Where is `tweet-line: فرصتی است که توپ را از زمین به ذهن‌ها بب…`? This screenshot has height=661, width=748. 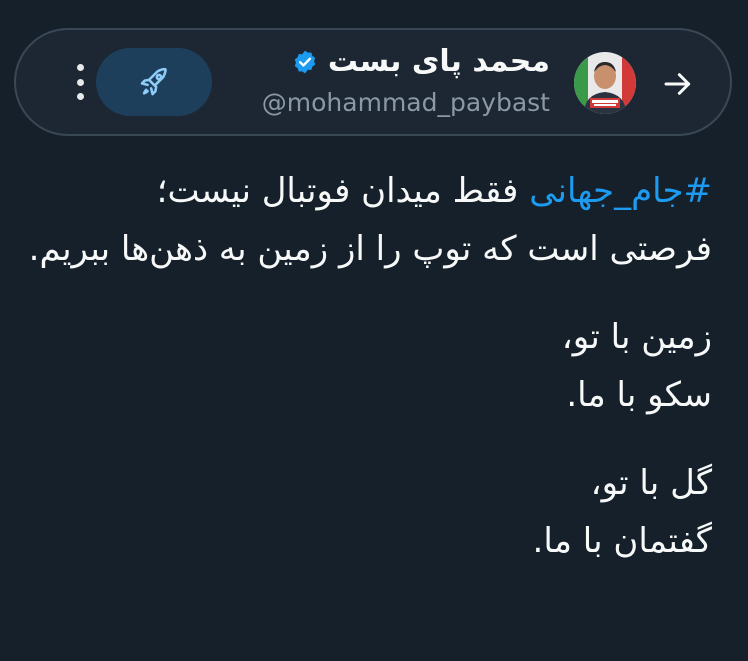
tweet-line: فرصتی است که توپ را از زمین به ذهن‌ها بب… is located at coordinates (370, 249).